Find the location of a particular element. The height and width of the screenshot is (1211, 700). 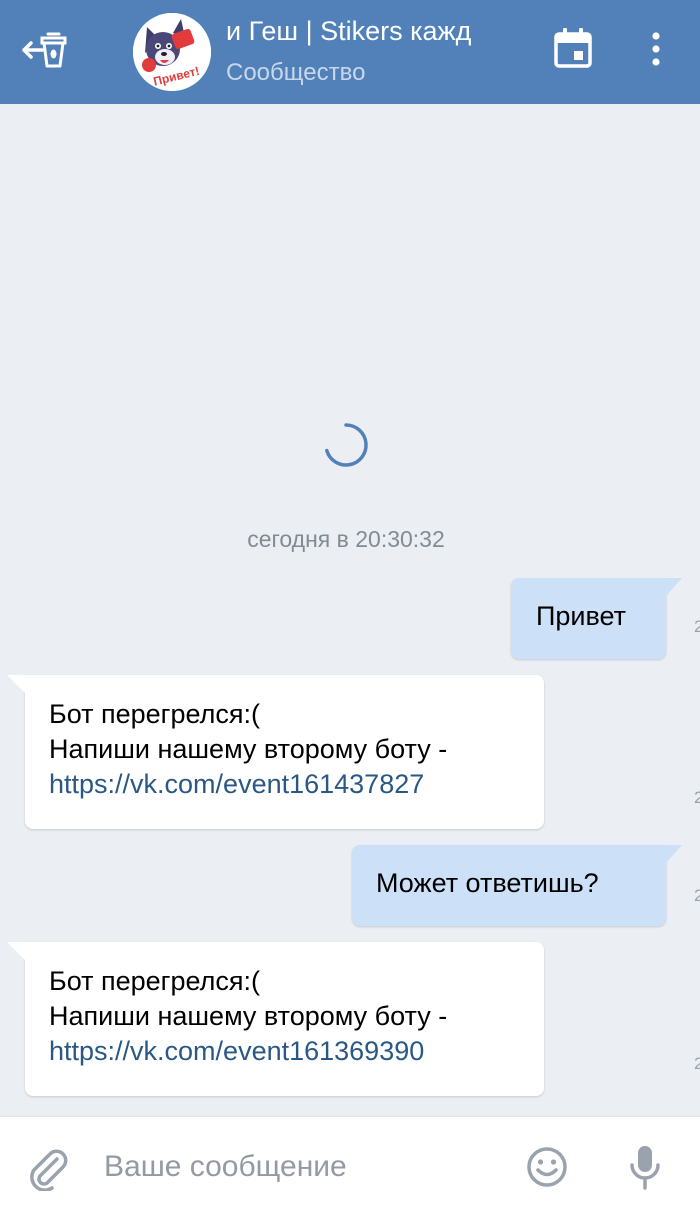

spinner-icon is located at coordinates (346, 445).